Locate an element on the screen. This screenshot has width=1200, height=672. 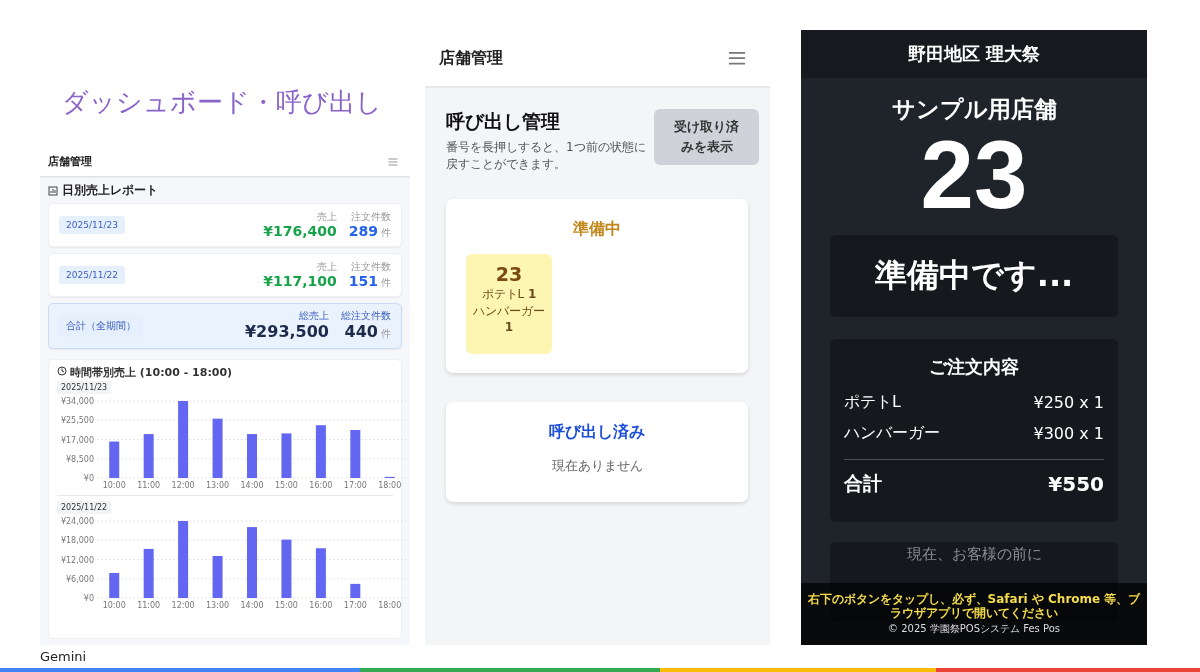
stat-label: 総売上 is located at coordinates (314, 316).